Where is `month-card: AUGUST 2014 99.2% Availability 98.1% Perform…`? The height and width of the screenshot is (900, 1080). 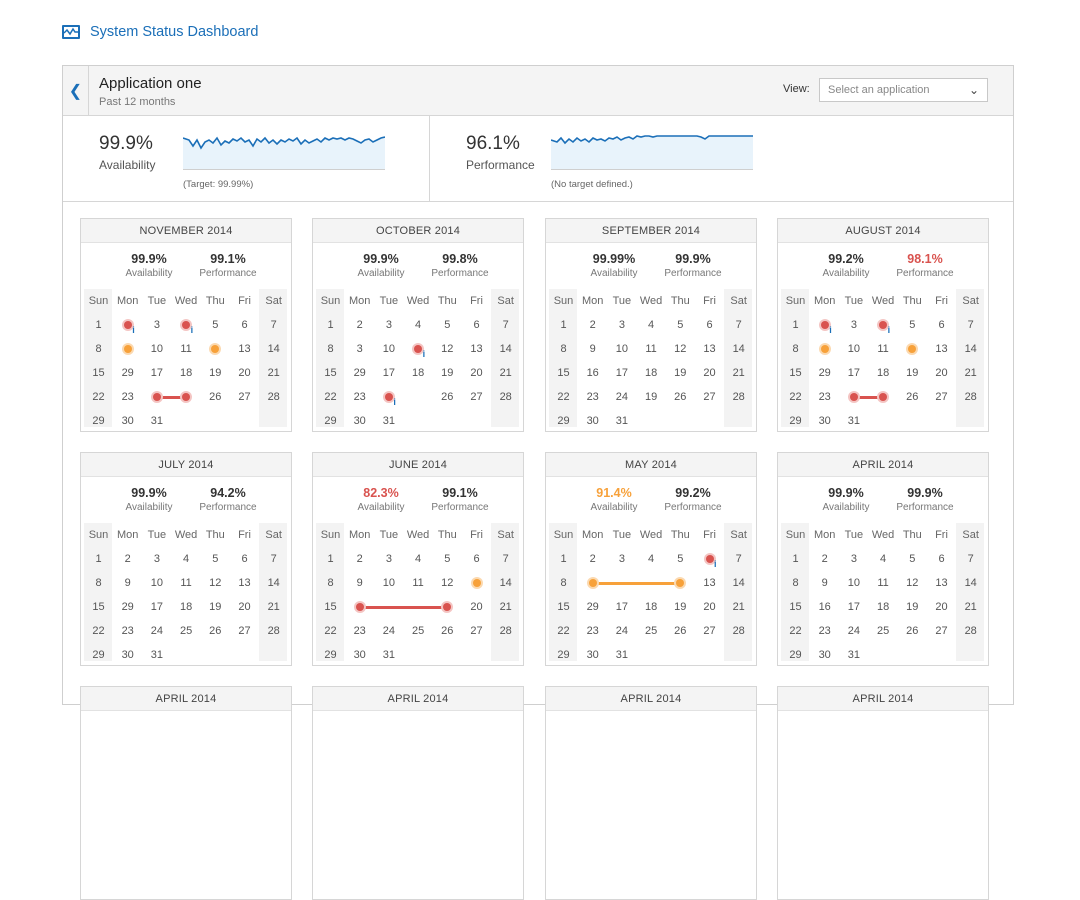
month-card: AUGUST 2014 99.2% Availability 98.1% Perform… is located at coordinates (883, 325).